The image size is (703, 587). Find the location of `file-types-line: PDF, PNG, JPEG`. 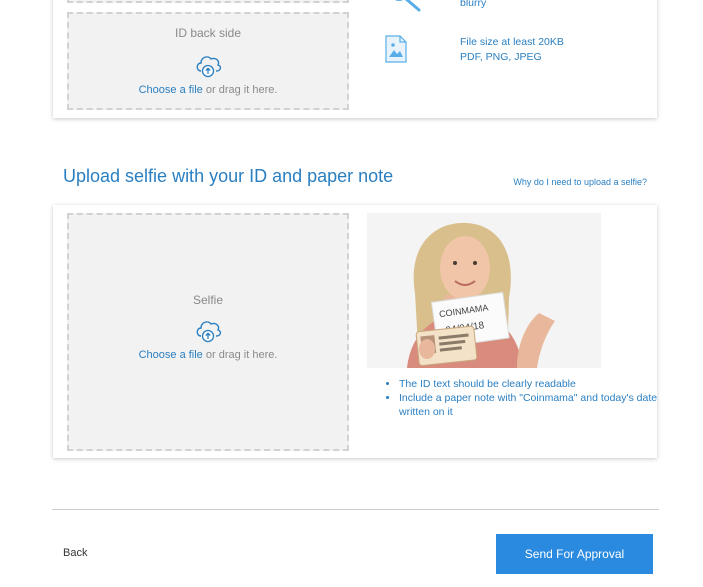

file-types-line: PDF, PNG, JPEG is located at coordinates (501, 57).